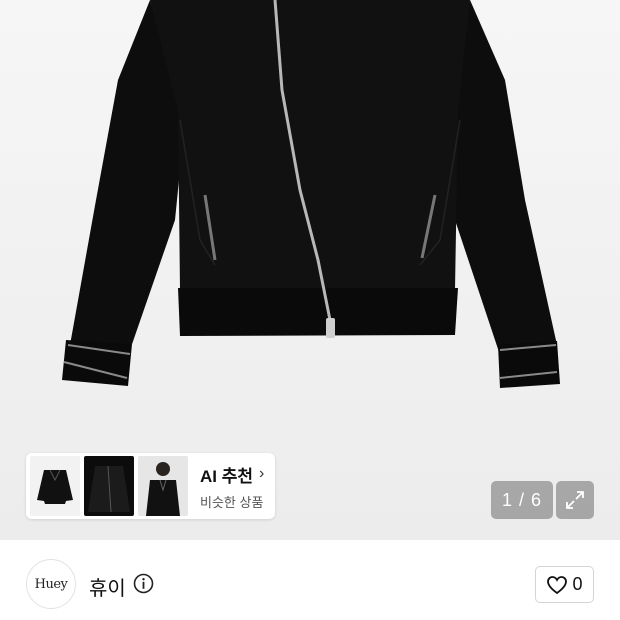 The width and height of the screenshot is (620, 620). What do you see at coordinates (557, 584) in the screenshot?
I see `heart-outline-icon` at bounding box center [557, 584].